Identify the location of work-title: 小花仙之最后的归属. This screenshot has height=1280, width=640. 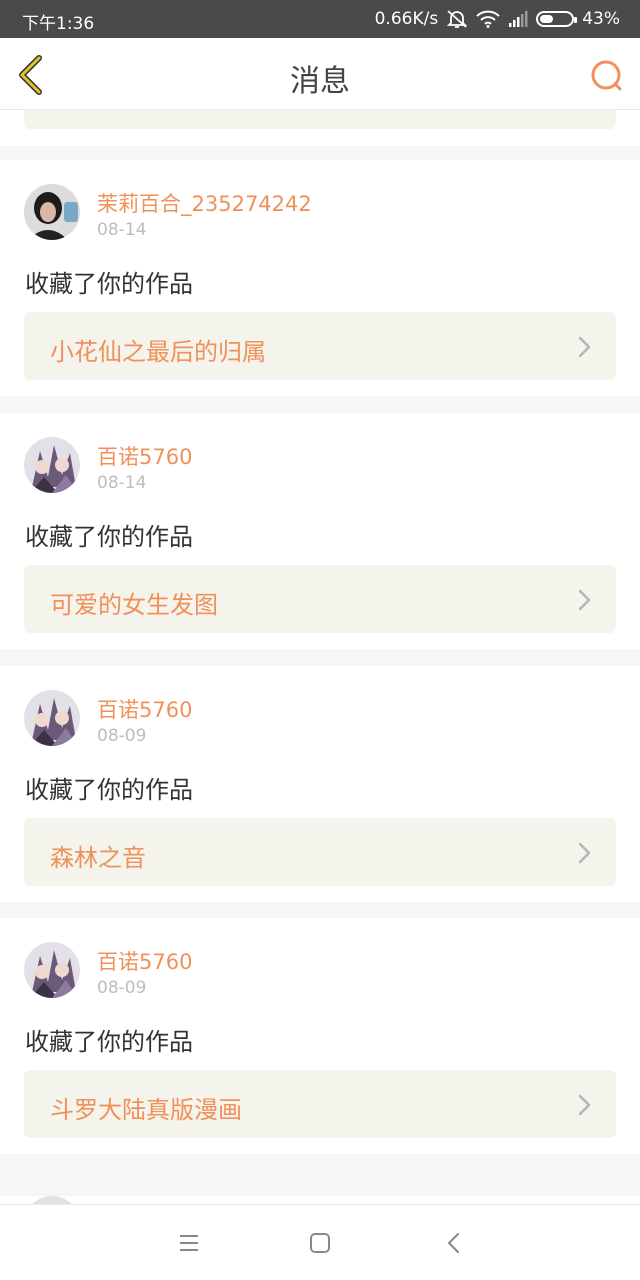
(158, 352).